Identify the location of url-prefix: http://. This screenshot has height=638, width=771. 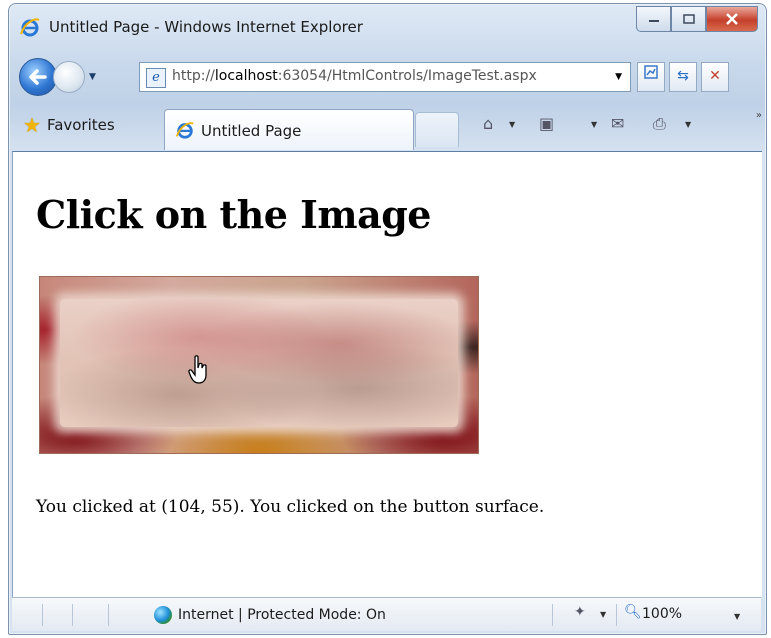
(193, 76).